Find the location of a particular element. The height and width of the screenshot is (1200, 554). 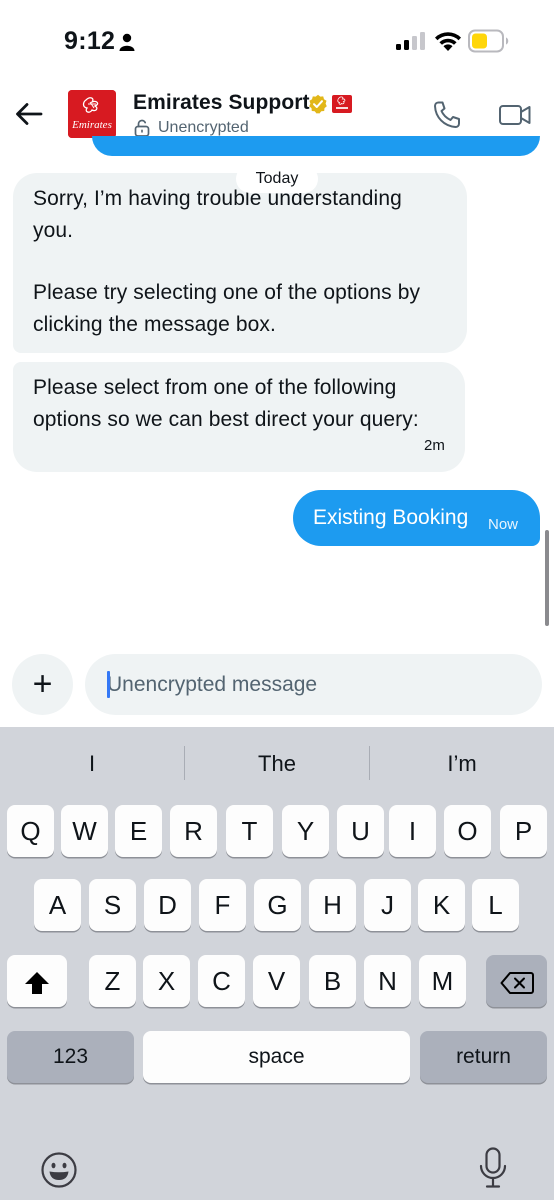

key-y: Y is located at coordinates (305, 831).